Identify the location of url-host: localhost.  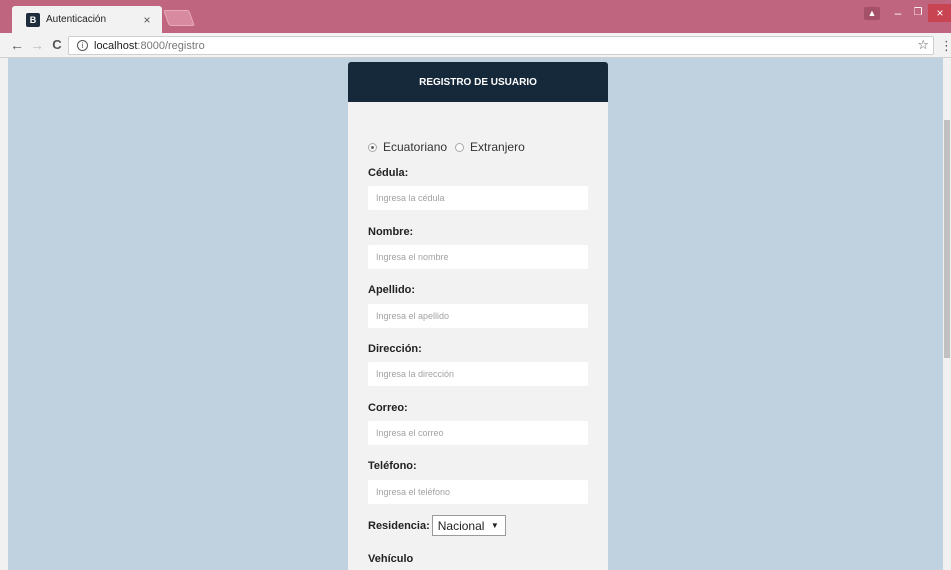
(116, 45).